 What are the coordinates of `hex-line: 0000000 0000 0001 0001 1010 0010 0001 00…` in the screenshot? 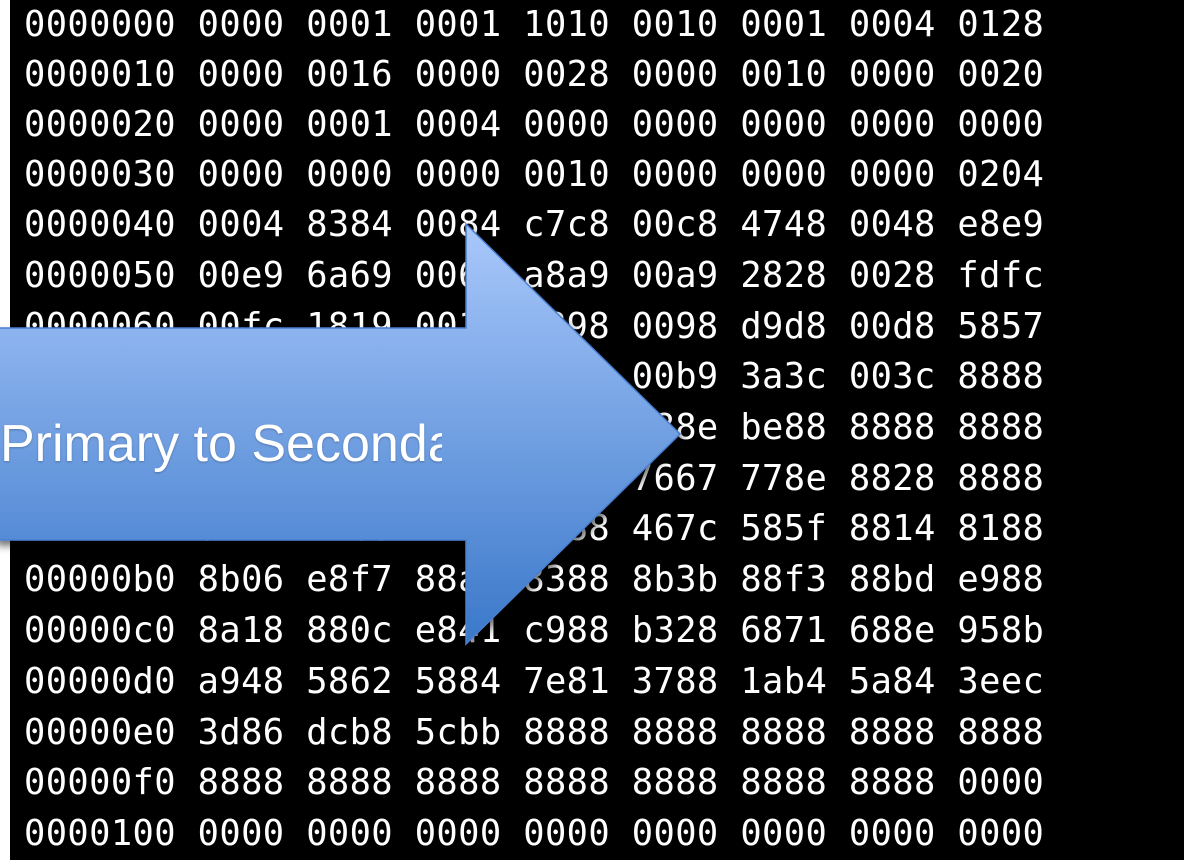 It's located at (534, 24).